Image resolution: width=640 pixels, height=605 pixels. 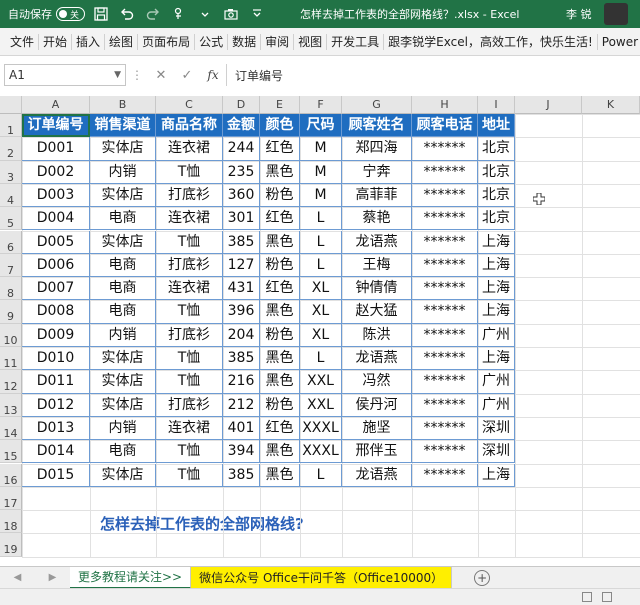 I want to click on table-cell: D007, so click(x=56, y=289).